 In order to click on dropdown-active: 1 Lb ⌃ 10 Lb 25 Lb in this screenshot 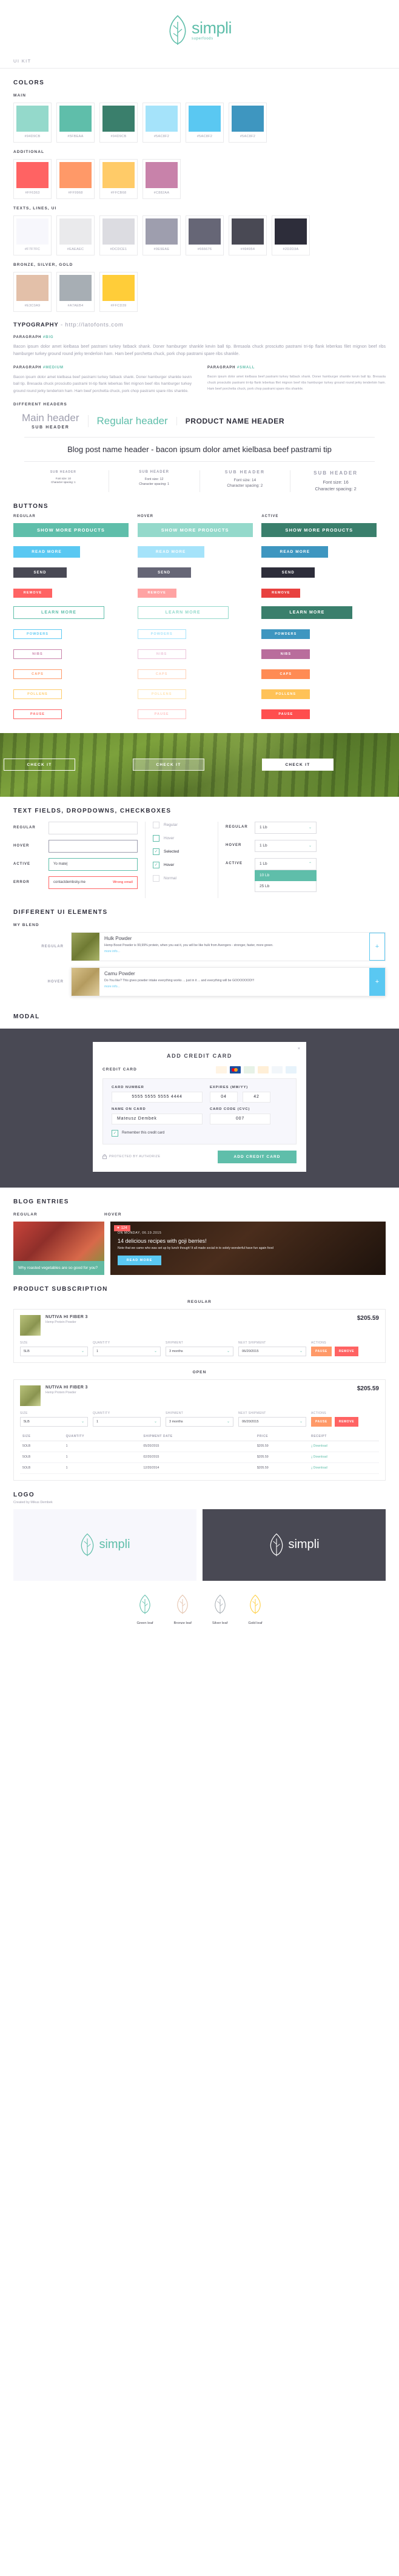, I will do `click(286, 874)`.